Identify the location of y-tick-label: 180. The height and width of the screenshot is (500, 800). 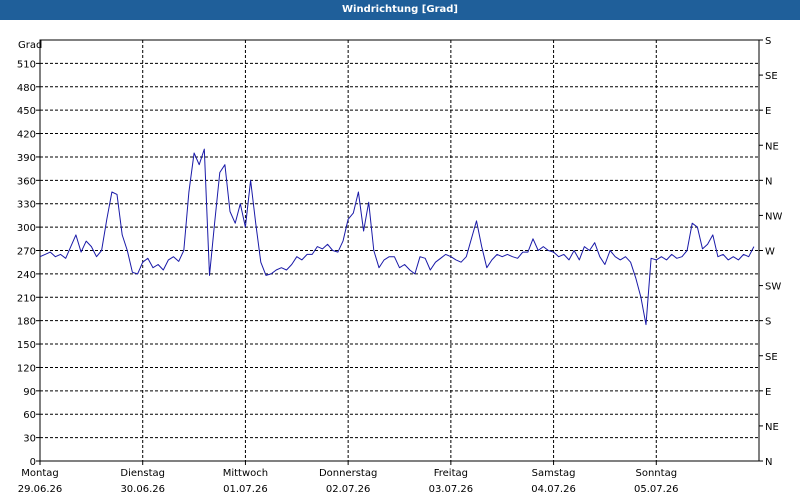
(26, 322).